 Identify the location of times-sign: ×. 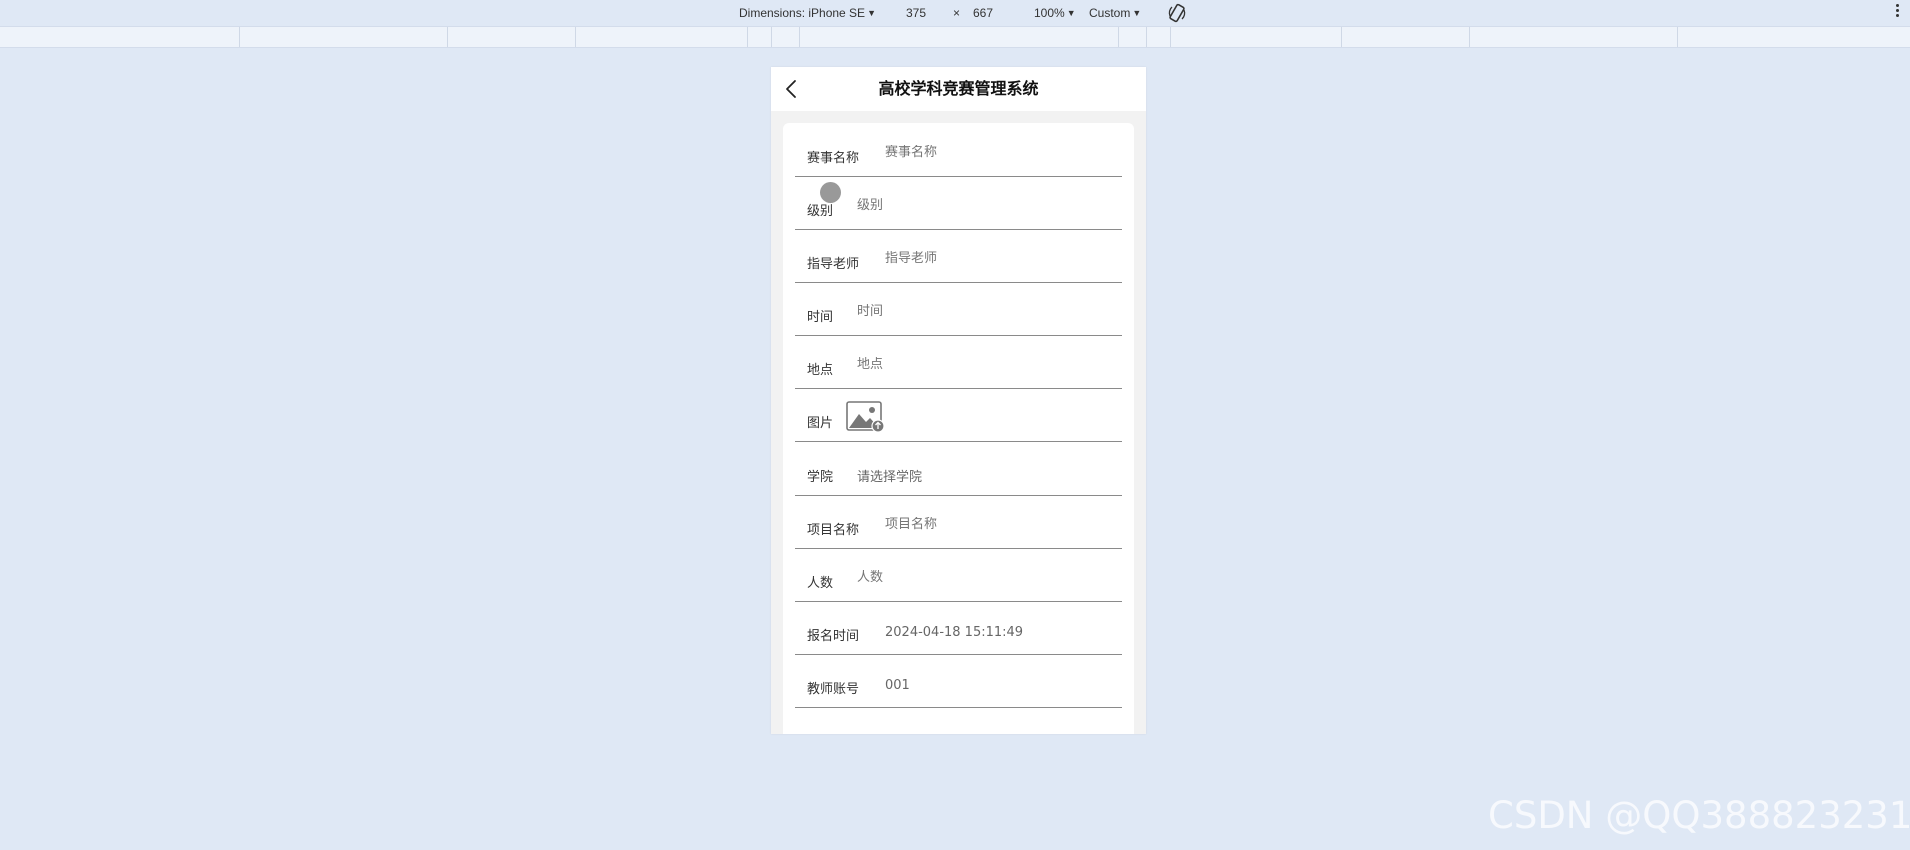
(957, 13).